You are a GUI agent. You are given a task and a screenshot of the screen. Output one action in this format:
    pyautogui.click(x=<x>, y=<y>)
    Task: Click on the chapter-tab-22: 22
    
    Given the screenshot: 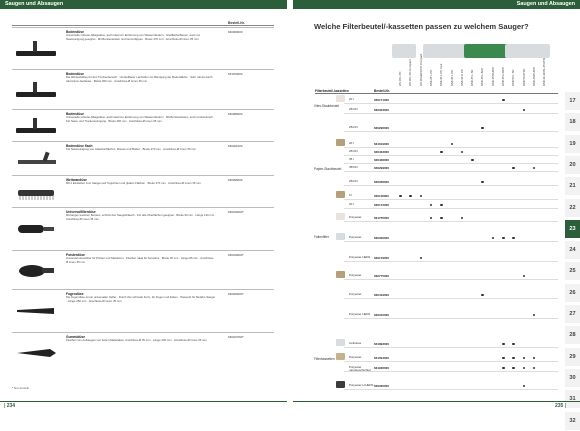 What is the action you would take?
    pyautogui.click(x=572, y=207)
    